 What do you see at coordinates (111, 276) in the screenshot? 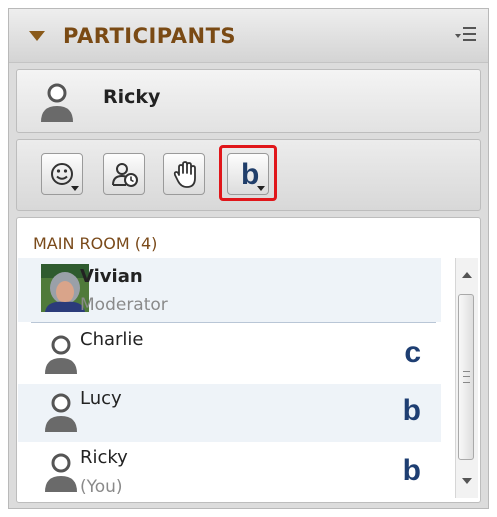
I see `participant-name: Vivian` at bounding box center [111, 276].